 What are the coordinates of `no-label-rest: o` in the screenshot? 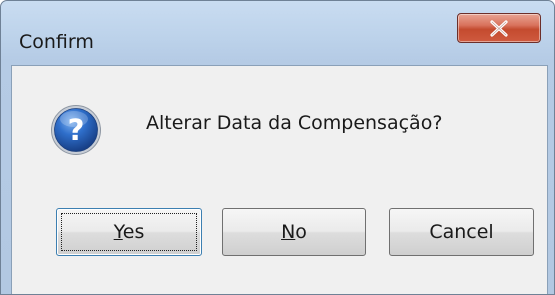 It's located at (301, 232).